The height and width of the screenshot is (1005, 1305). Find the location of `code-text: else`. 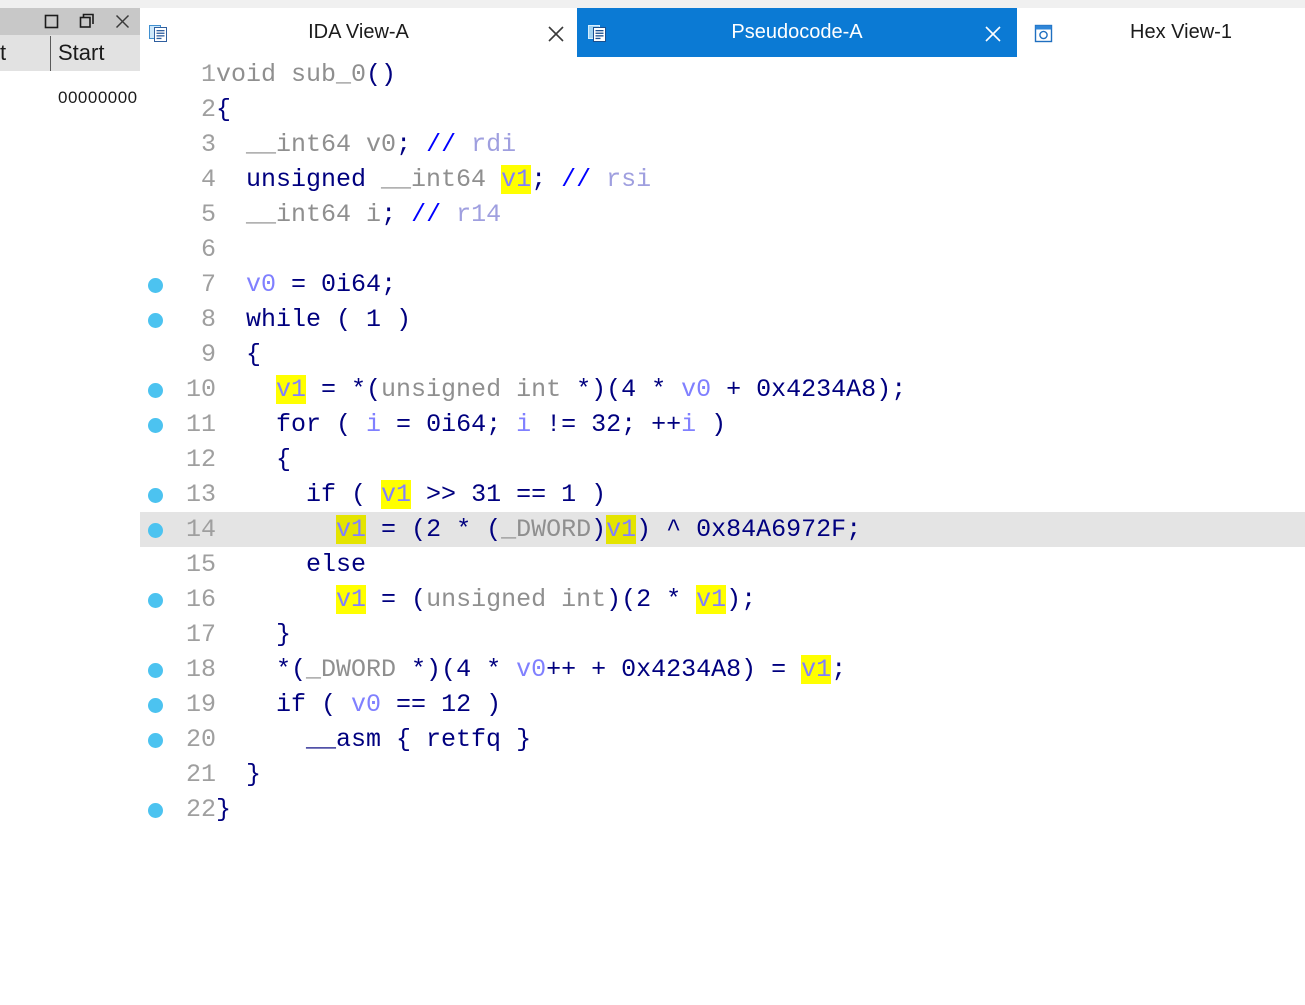

code-text: else is located at coordinates (291, 564).